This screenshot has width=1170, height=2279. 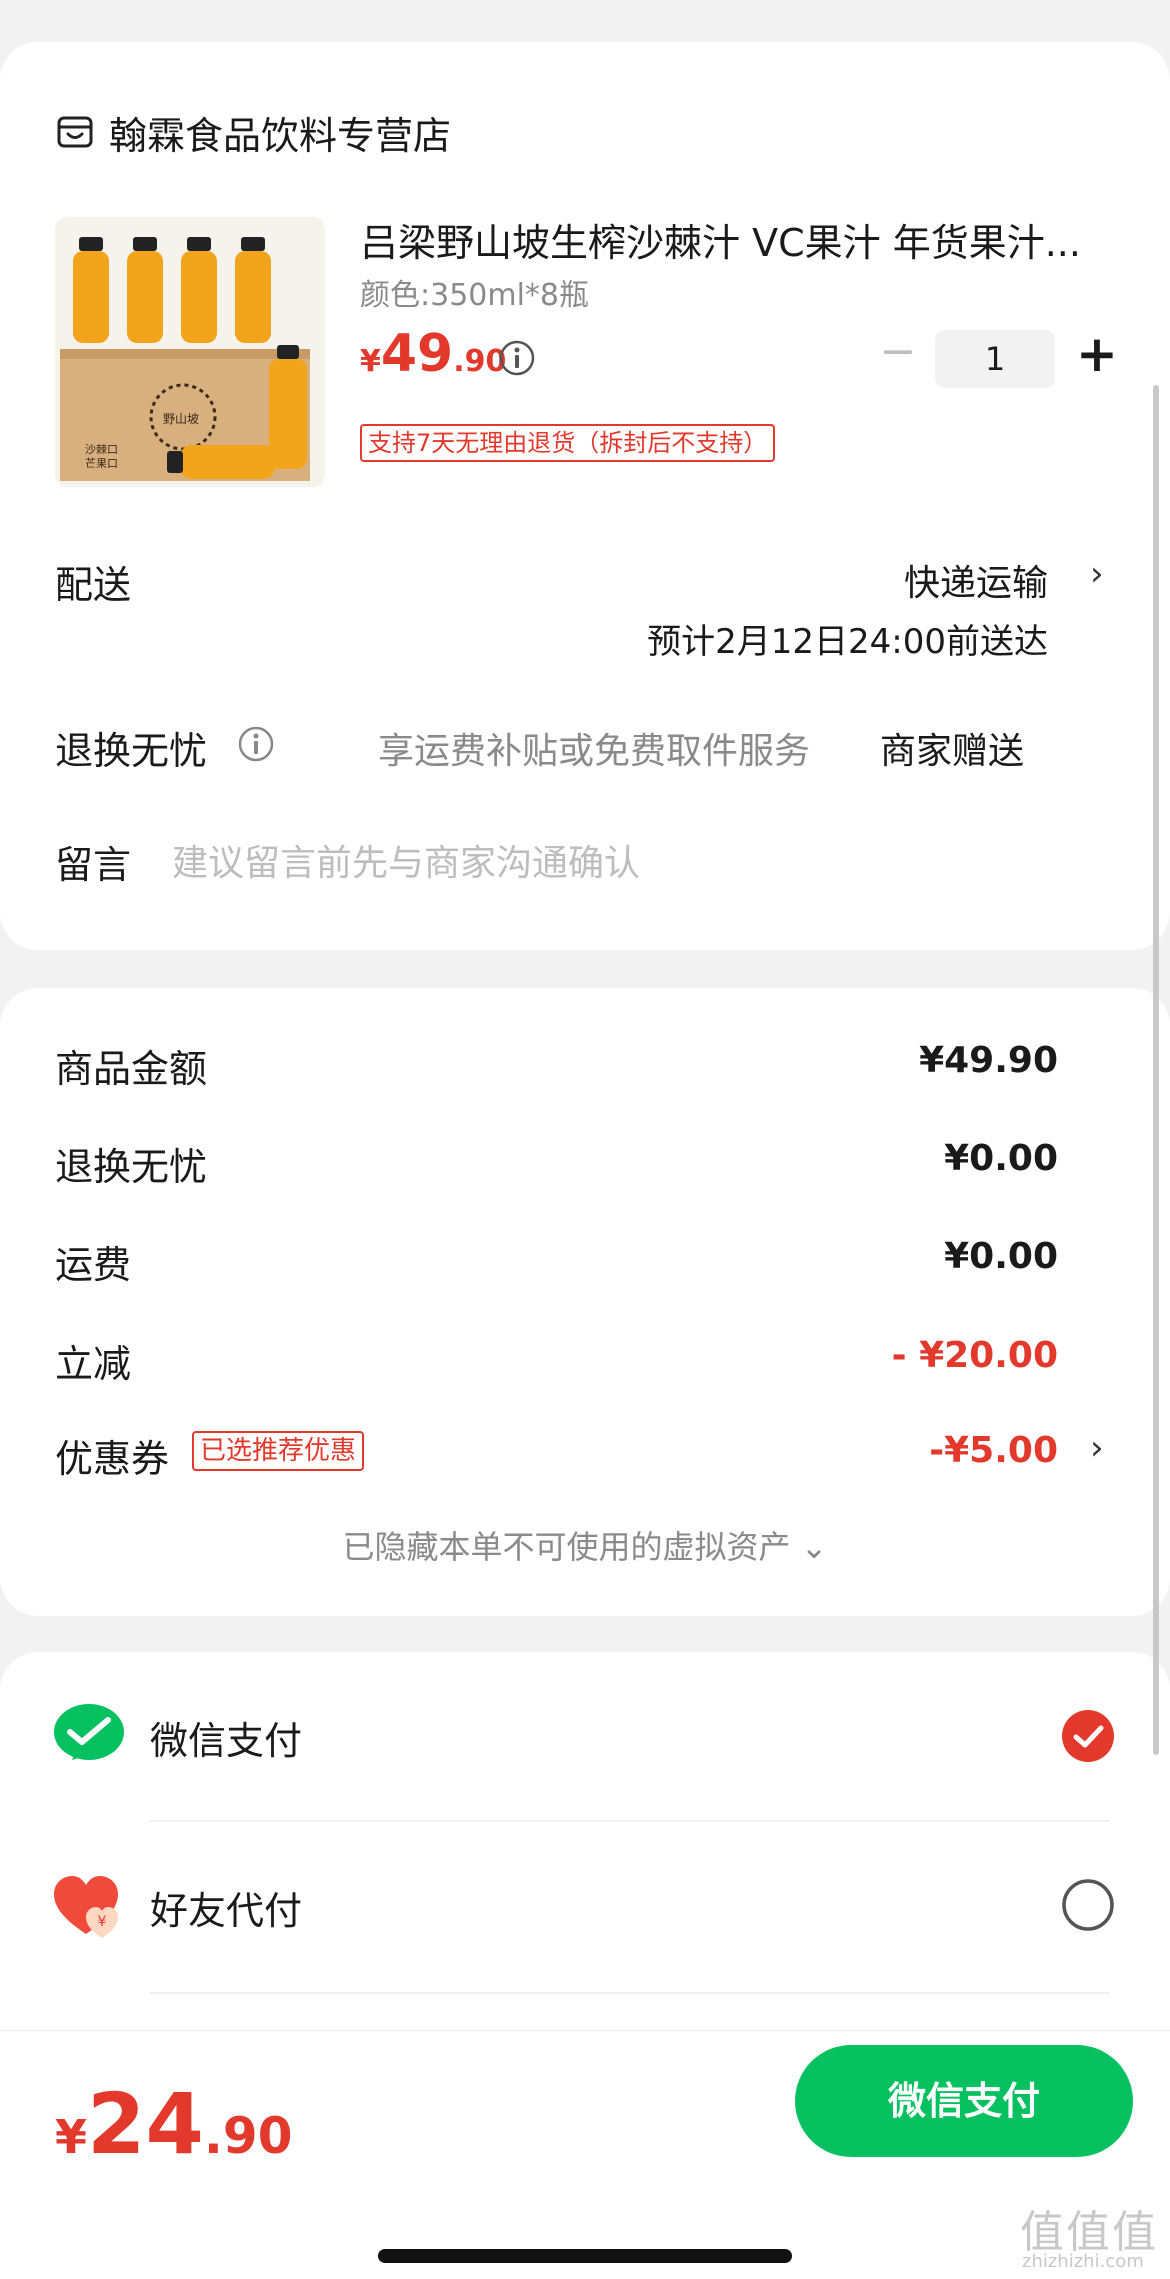 What do you see at coordinates (181, 419) in the screenshot?
I see `product-image-box-label: 野山坡` at bounding box center [181, 419].